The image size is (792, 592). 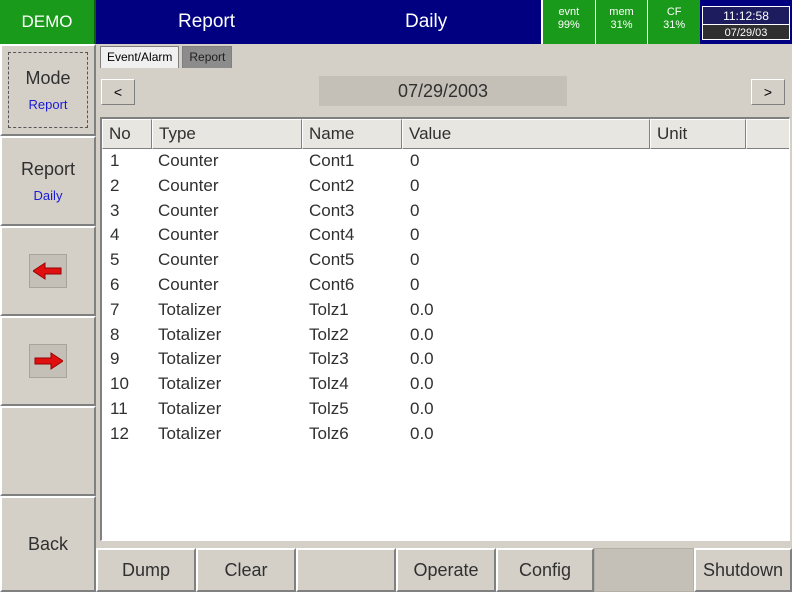 I want to click on status-cf: CF 31%, so click(x=674, y=22).